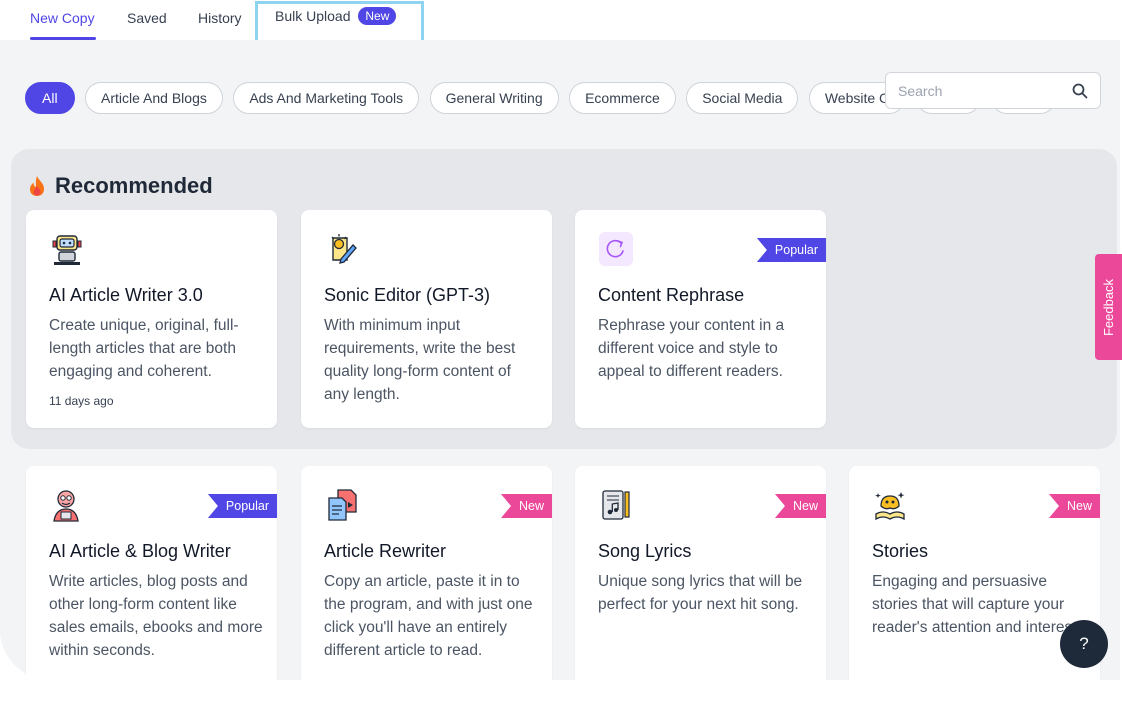  What do you see at coordinates (377, 16) in the screenshot?
I see `new-badge: New` at bounding box center [377, 16].